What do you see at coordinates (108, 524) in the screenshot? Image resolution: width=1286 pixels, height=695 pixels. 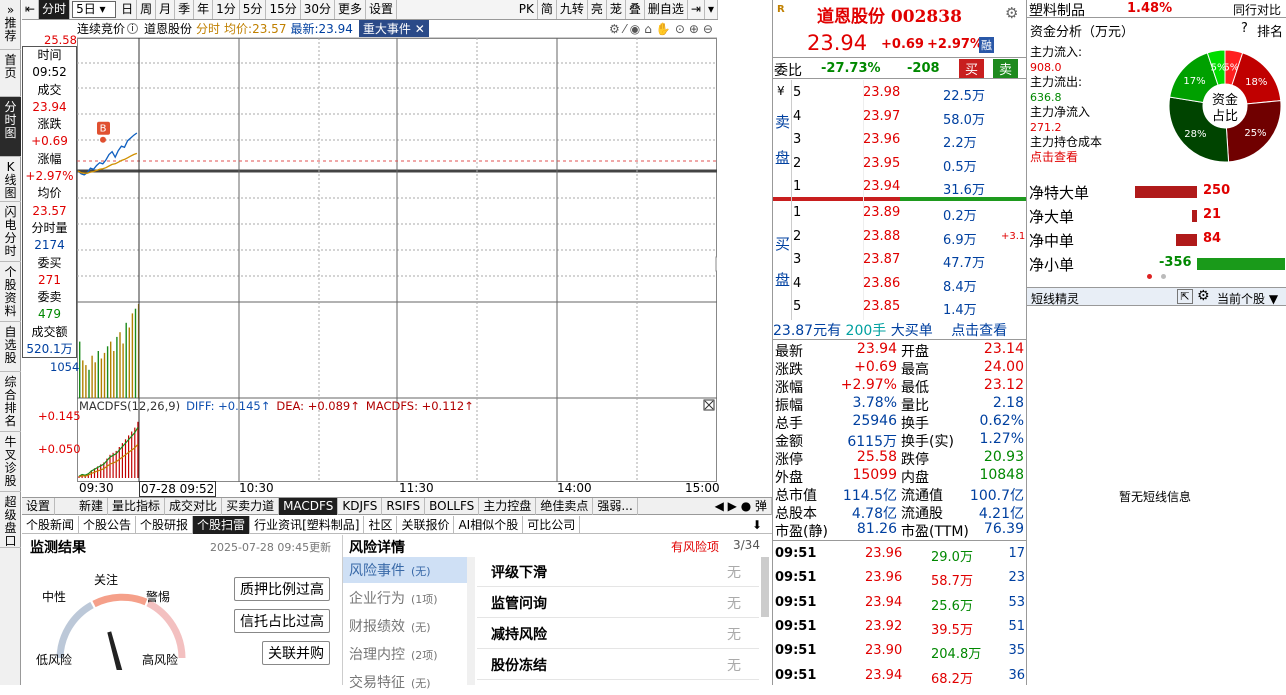 I see `news-tab: 个股公告` at bounding box center [108, 524].